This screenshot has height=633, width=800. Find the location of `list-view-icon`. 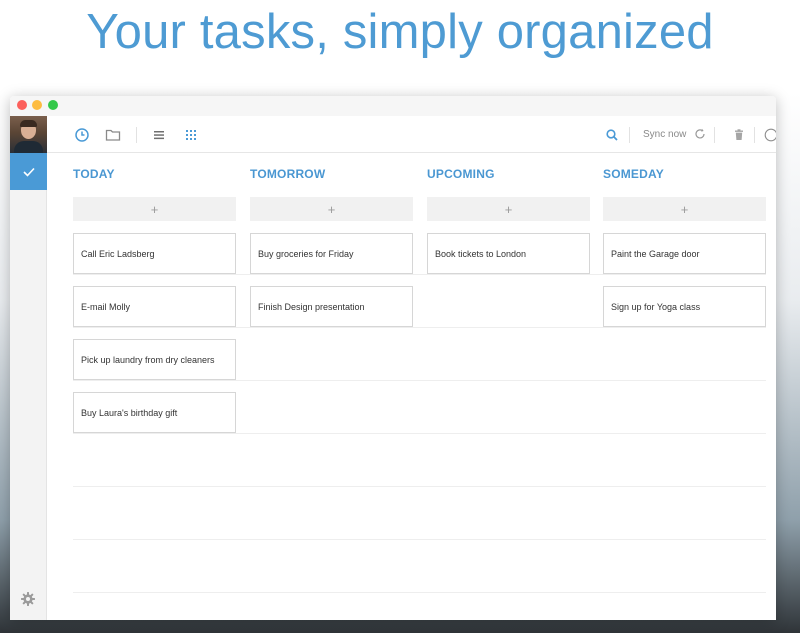

list-view-icon is located at coordinates (159, 135).